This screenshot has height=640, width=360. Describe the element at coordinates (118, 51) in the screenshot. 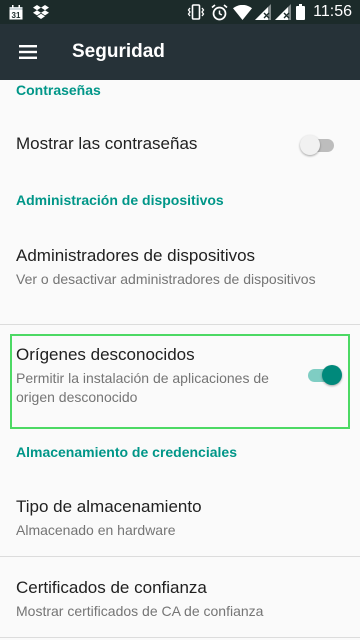

I see `page-title: Seguridad` at that location.